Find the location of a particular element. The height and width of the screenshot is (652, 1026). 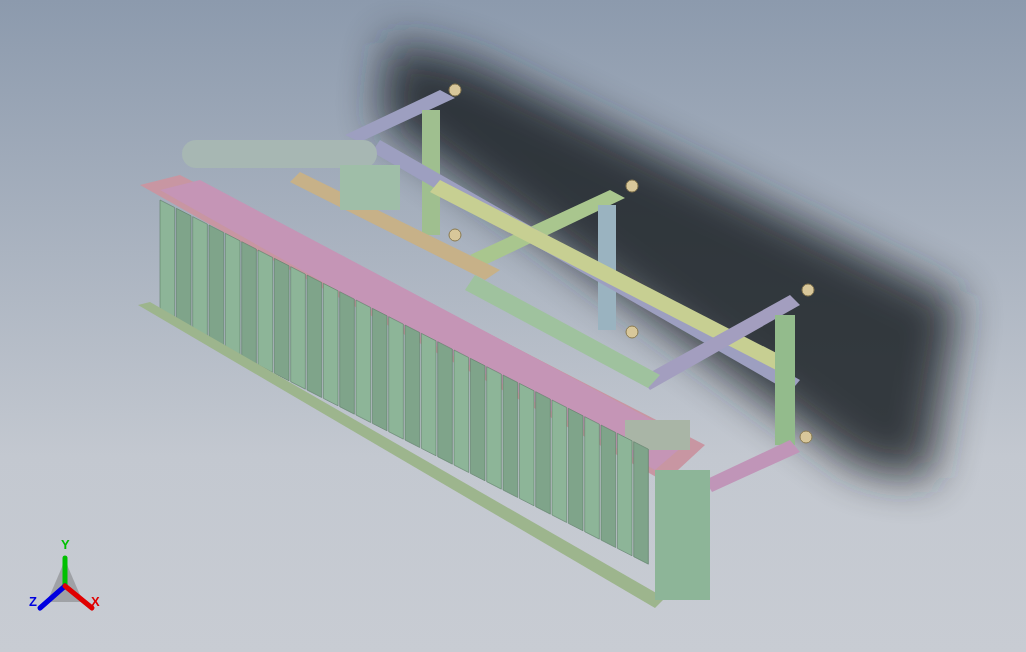

axis-label: Z is located at coordinates (33, 601).